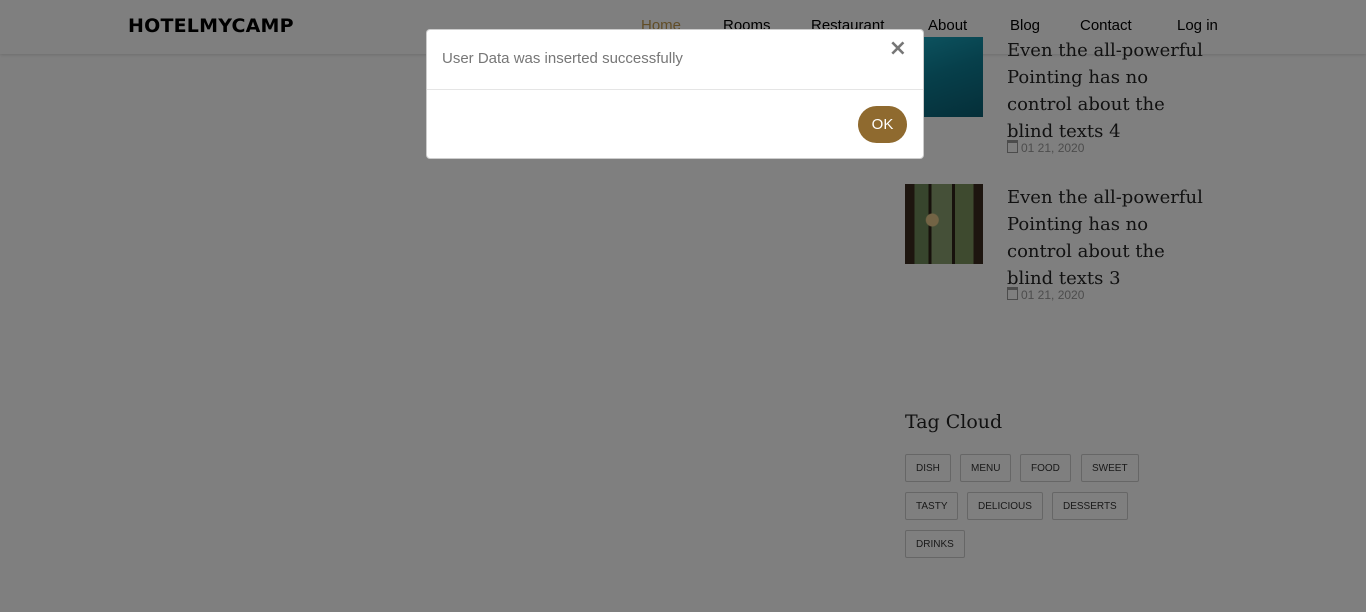  What do you see at coordinates (898, 48) in the screenshot?
I see `close-icon: ×` at bounding box center [898, 48].